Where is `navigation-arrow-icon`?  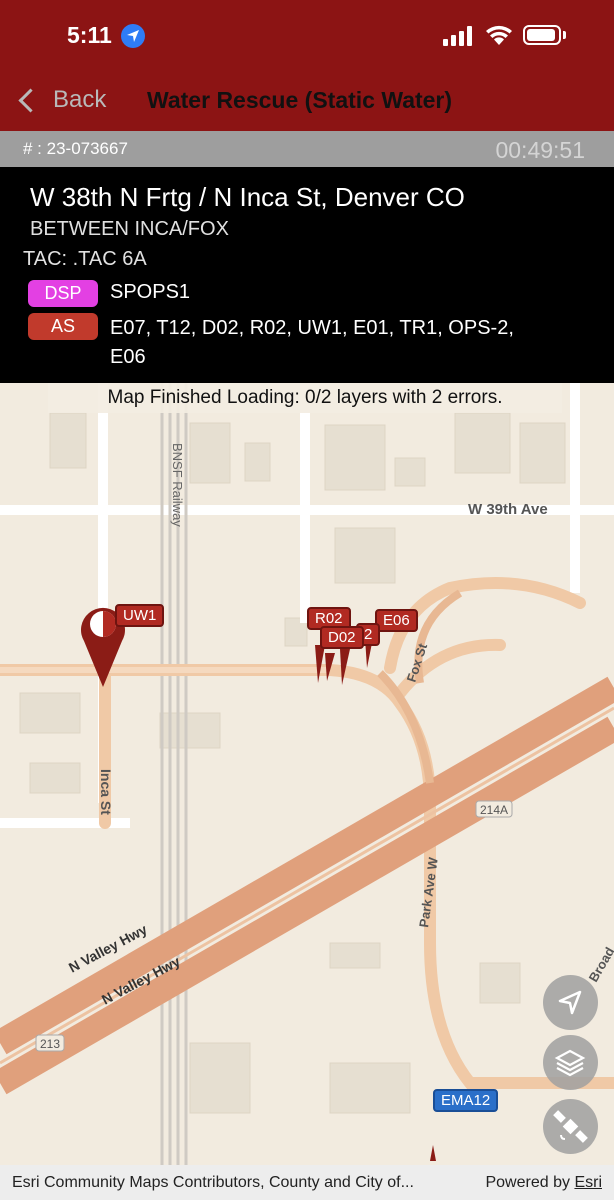
navigation-arrow-icon is located at coordinates (570, 1002).